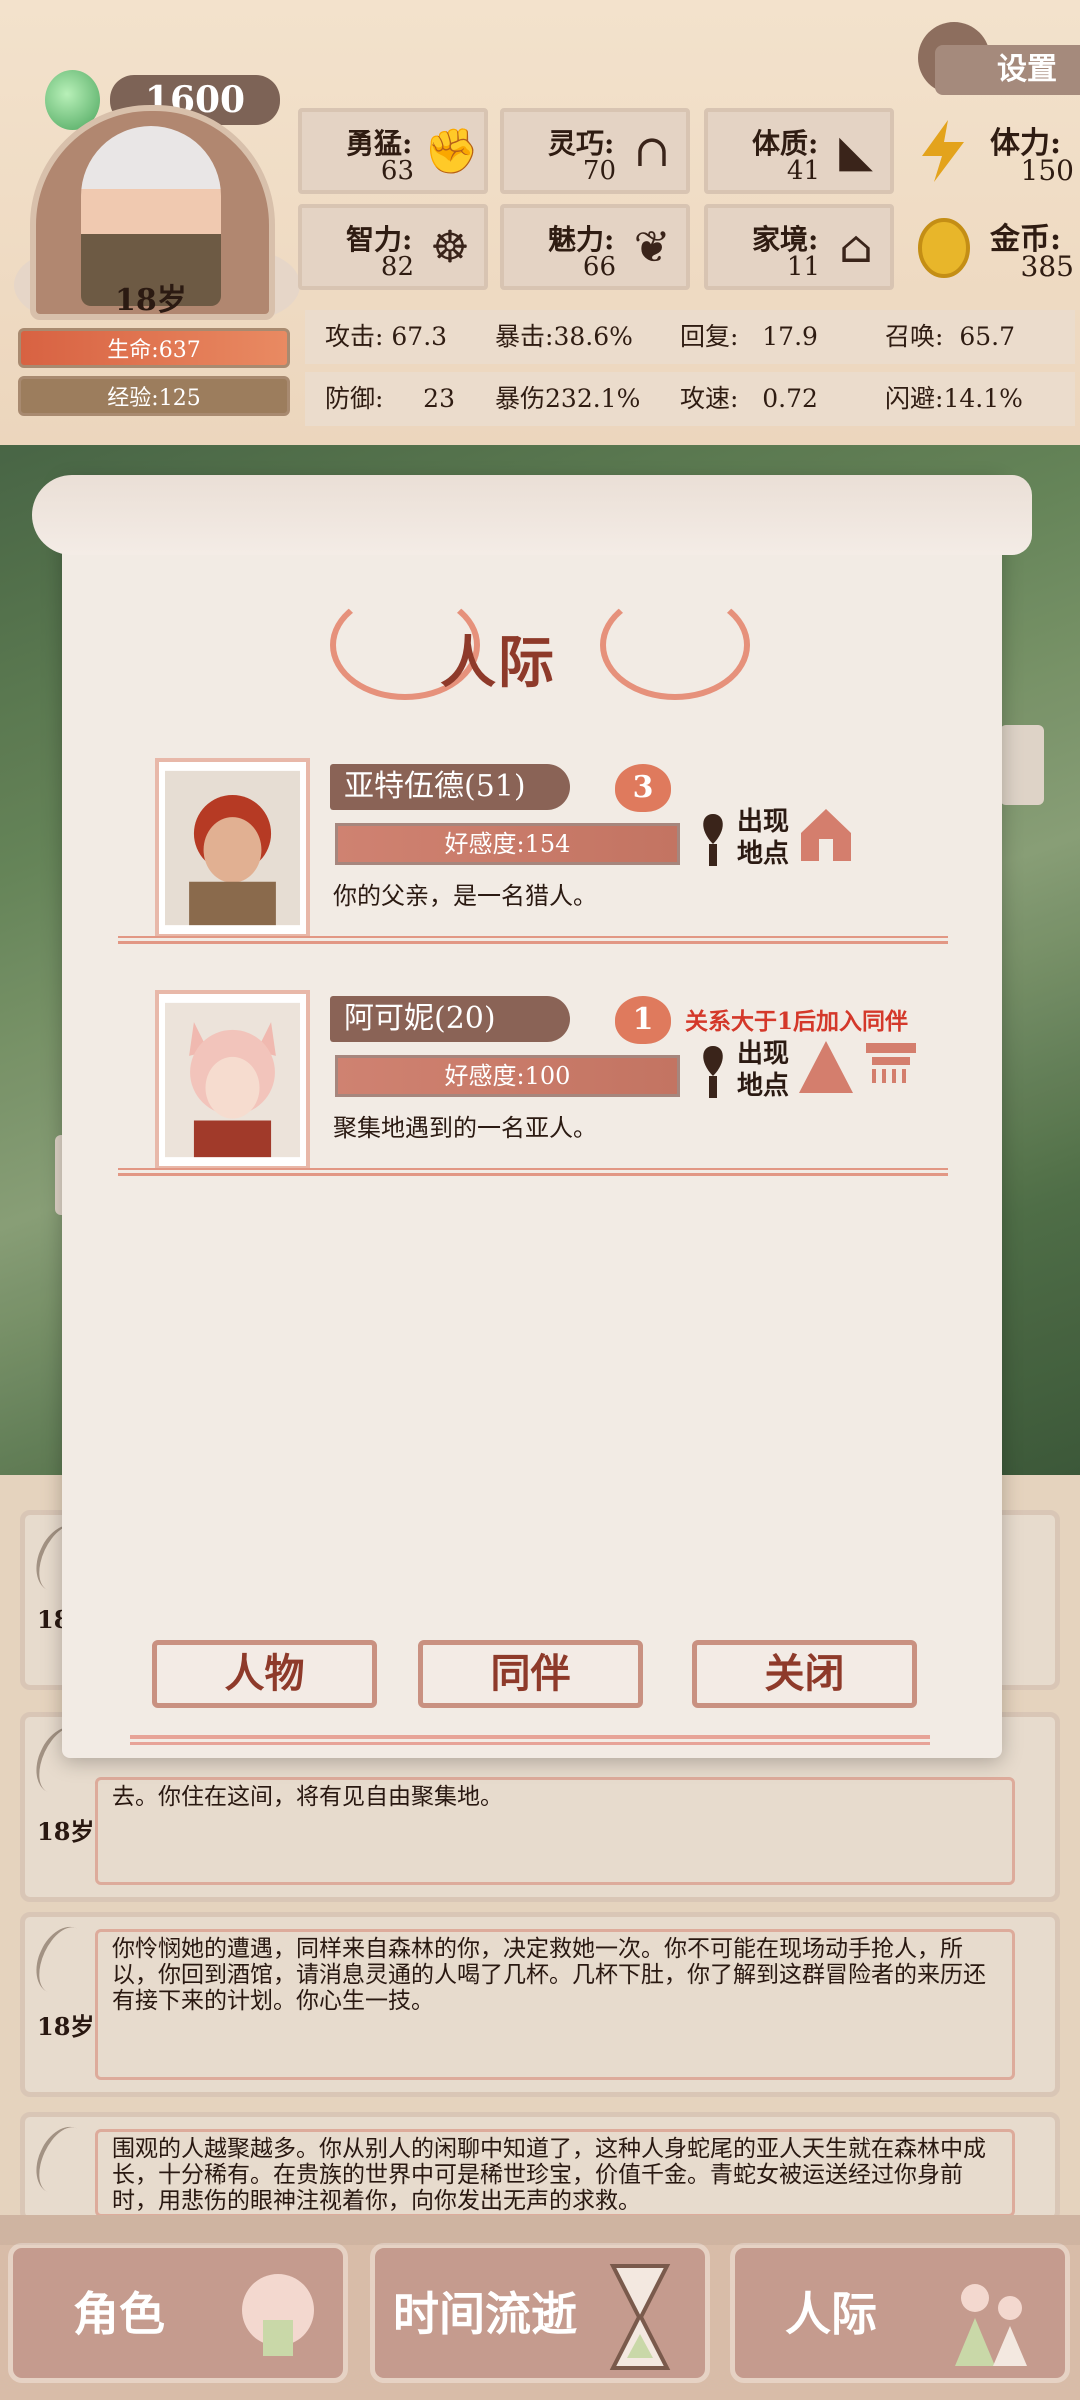  Describe the element at coordinates (749, 336) in the screenshot. I see `combat-stat-regen: 回复: 17.9` at that location.